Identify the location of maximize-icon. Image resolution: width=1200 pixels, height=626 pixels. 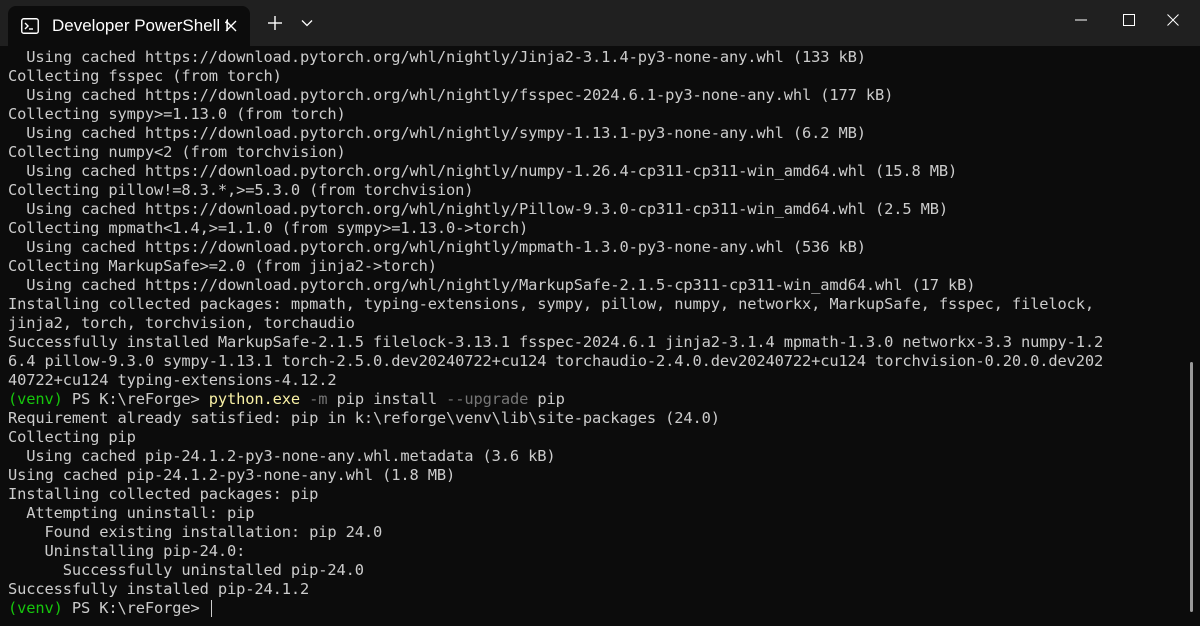
(1129, 20).